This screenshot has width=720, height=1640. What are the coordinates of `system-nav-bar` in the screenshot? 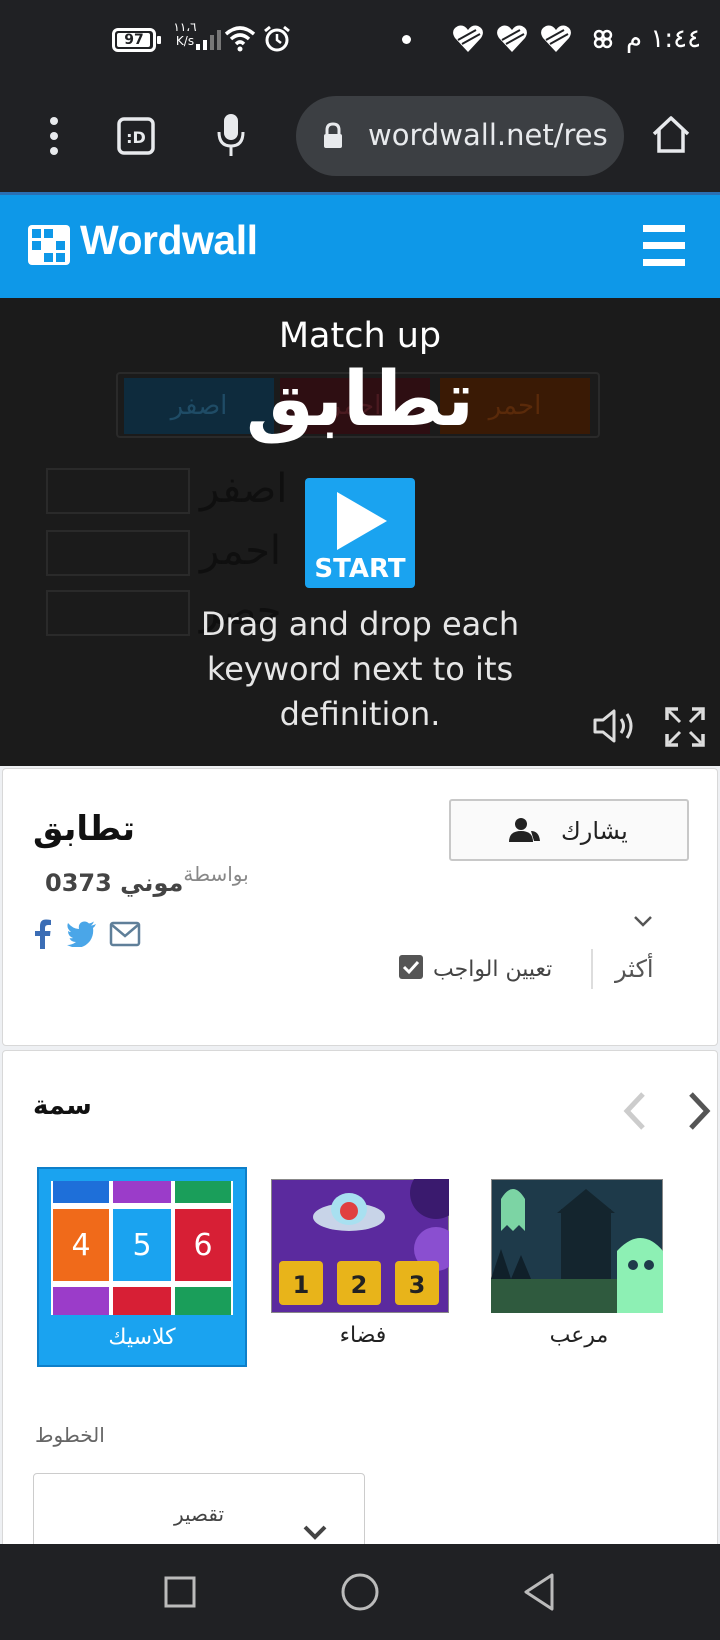 It's located at (360, 1592).